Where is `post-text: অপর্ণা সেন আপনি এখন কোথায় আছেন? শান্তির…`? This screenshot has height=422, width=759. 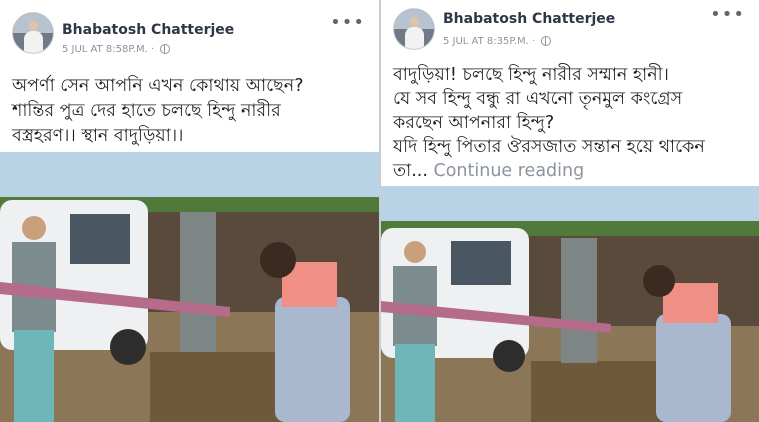
post-text: অপর্ণা সেন আপনি এখন কোথায় আছেন? শান্তির… is located at coordinates (190, 111).